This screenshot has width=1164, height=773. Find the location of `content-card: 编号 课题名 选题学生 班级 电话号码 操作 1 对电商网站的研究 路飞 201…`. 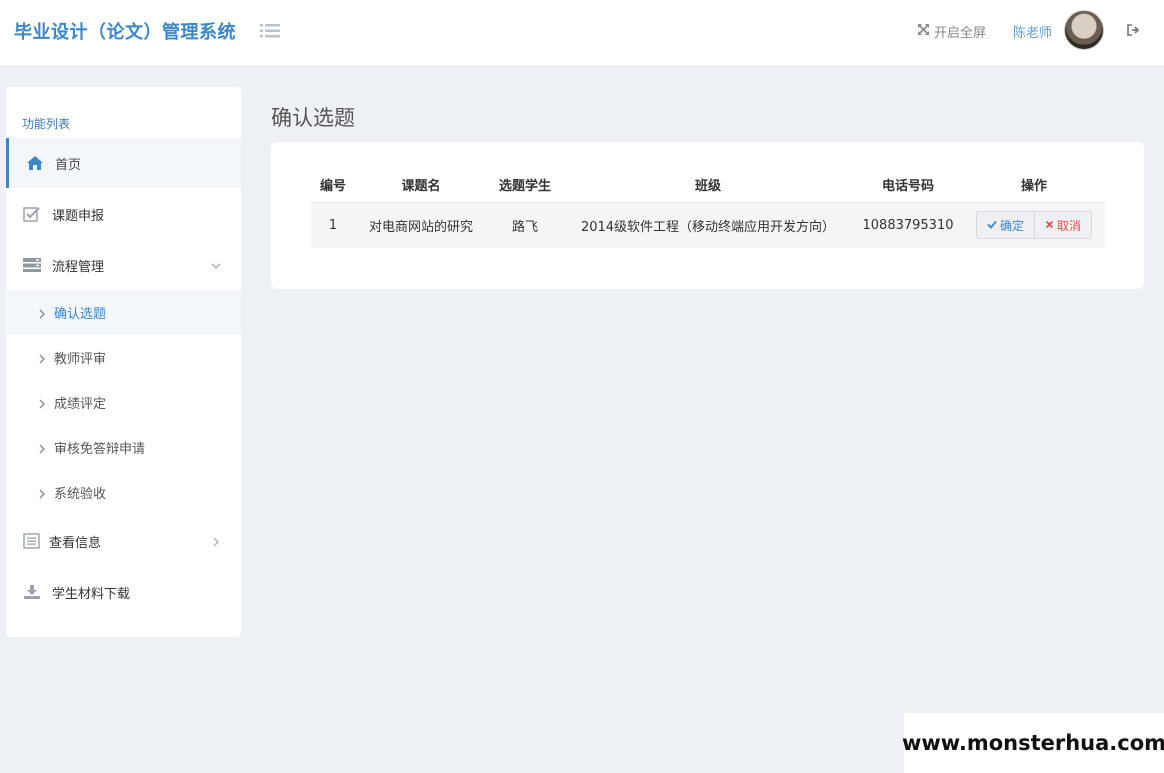

content-card: 编号 课题名 选题学生 班级 电话号码 操作 1 对电商网站的研究 路飞 201… is located at coordinates (707, 215).